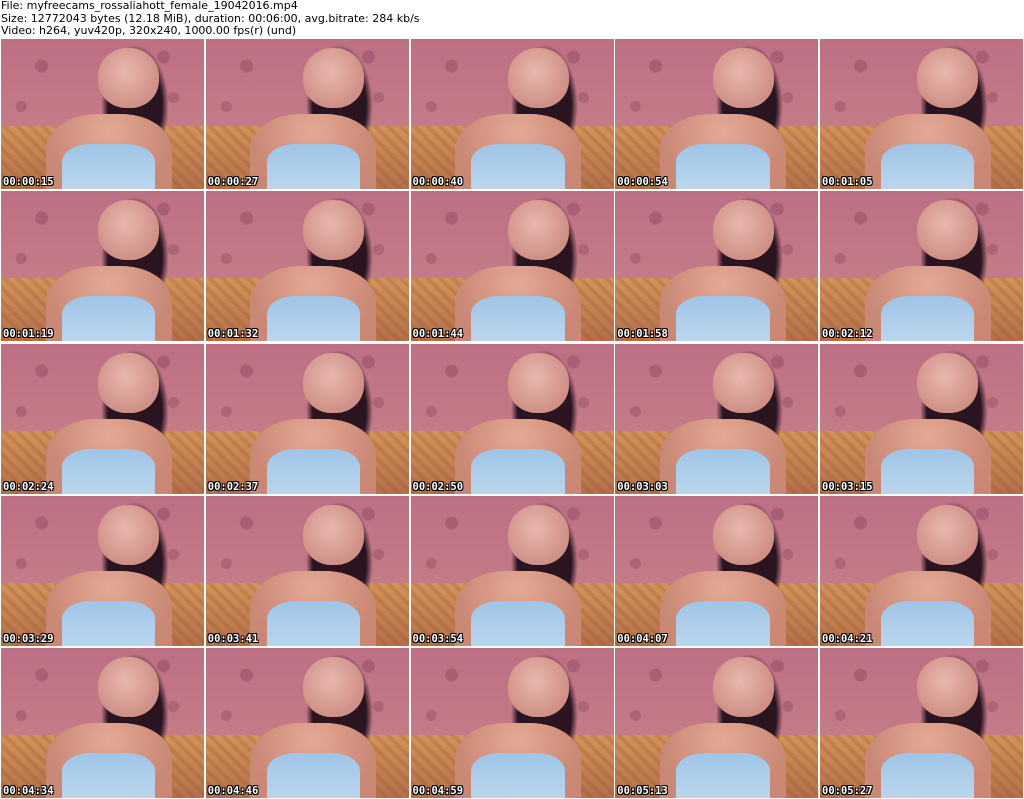 The width and height of the screenshot is (1024, 799). Describe the element at coordinates (102, 418) in the screenshot. I see `video-frame-thumbnail: 00:02:24` at that location.